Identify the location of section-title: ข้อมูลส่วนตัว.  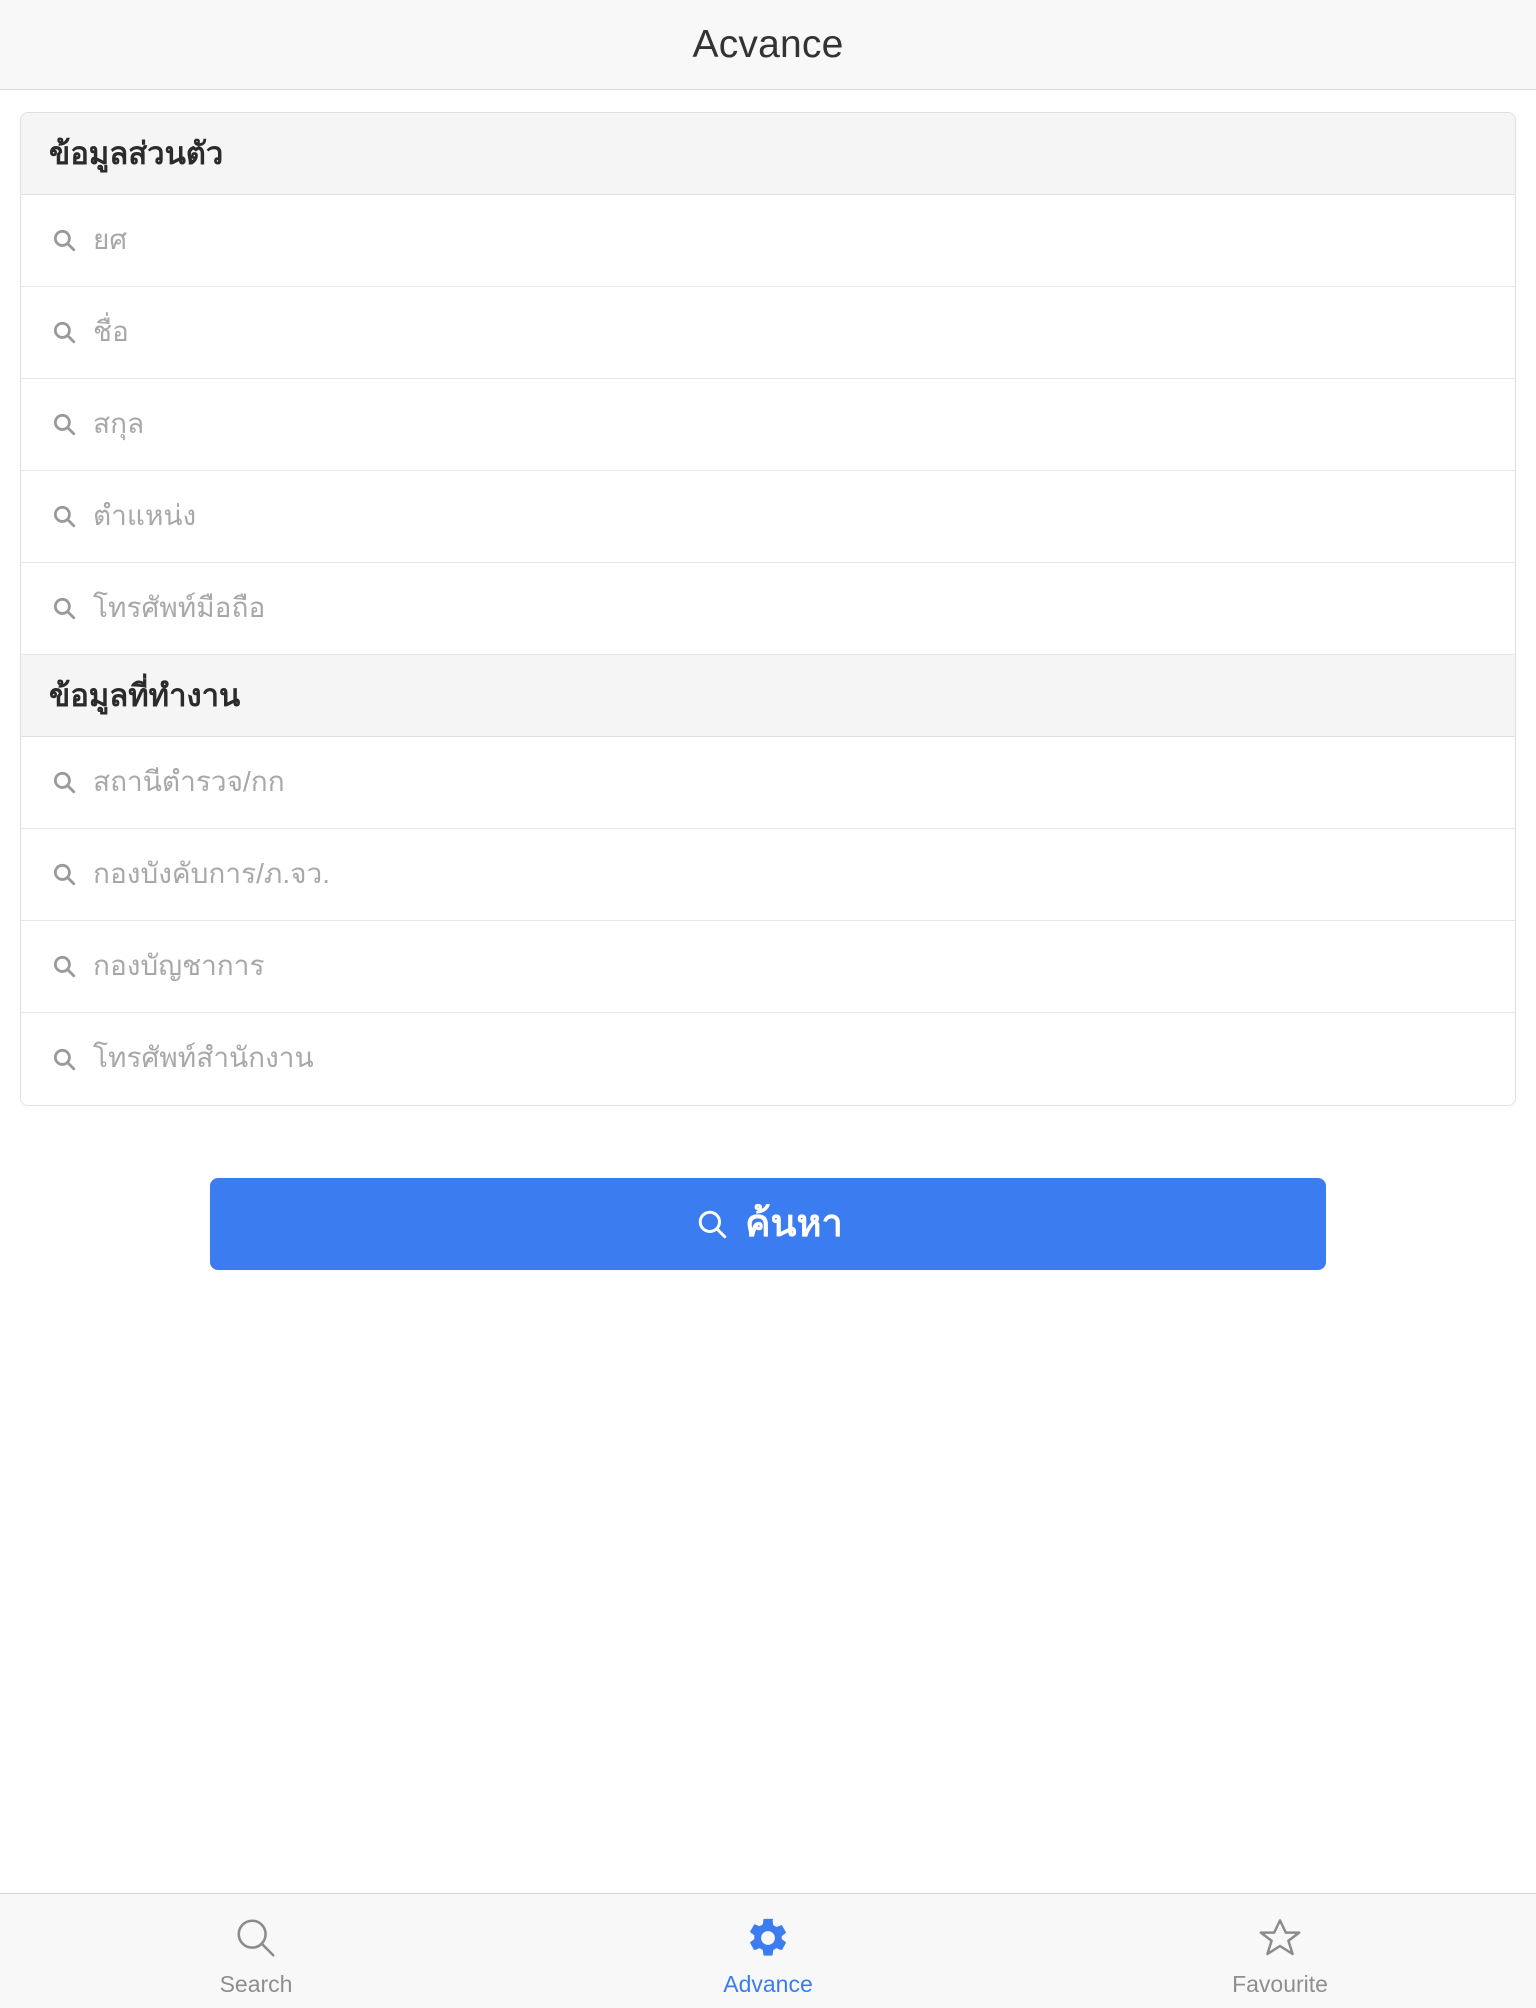
(136, 153).